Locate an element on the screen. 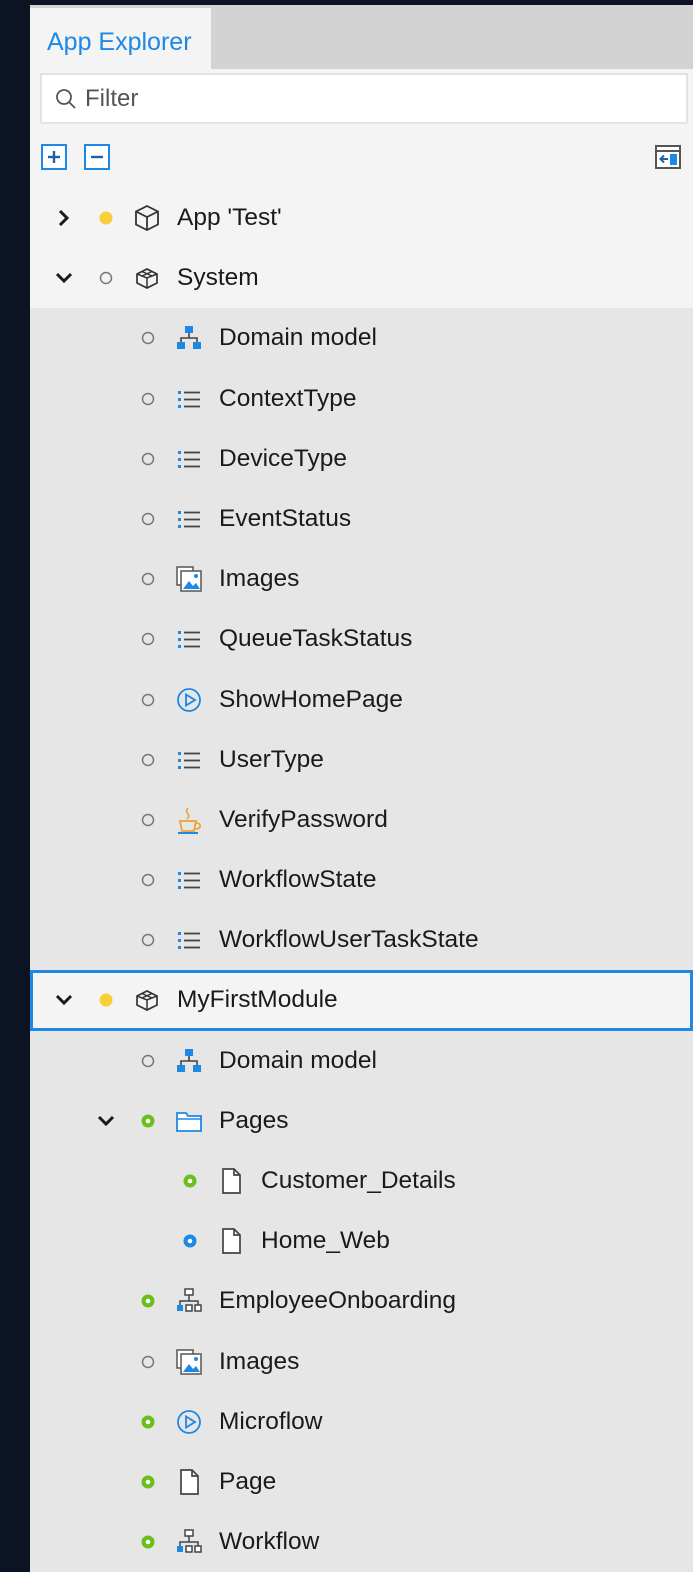 The image size is (693, 1572). tree-item-label: ShowHomePage is located at coordinates (311, 699).